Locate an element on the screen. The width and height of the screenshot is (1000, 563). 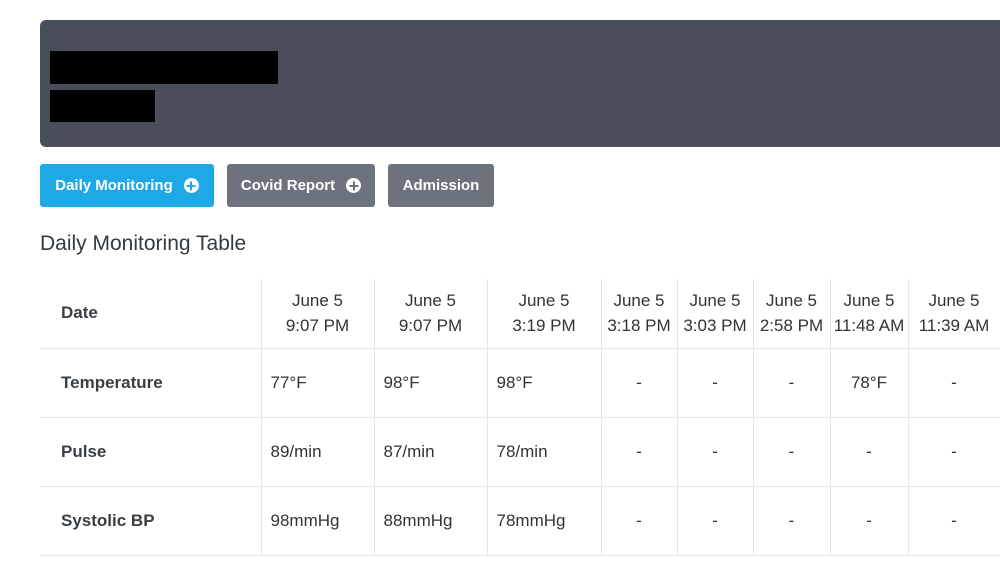
column-time: 2:58 PM is located at coordinates (791, 326).